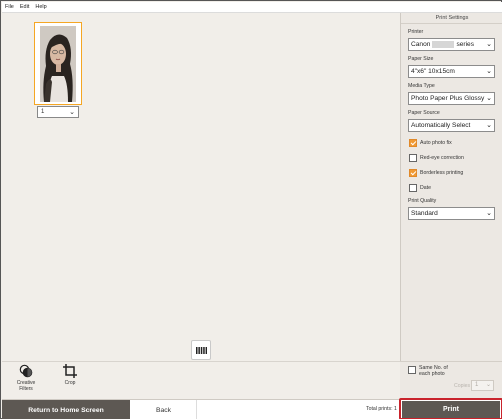 This screenshot has width=502, height=419. I want to click on red-eye-checkbox, so click(413, 158).